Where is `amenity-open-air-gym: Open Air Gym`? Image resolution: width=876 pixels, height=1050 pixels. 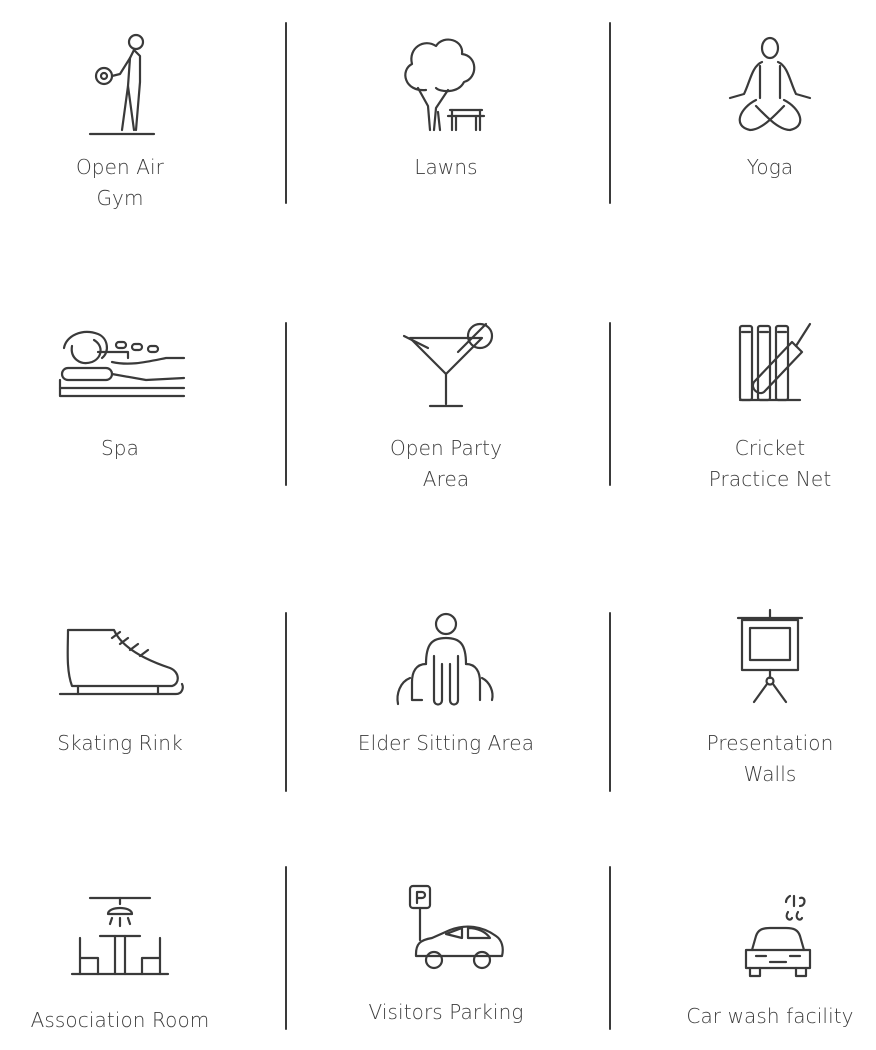 amenity-open-air-gym: Open Air Gym is located at coordinates (120, 122).